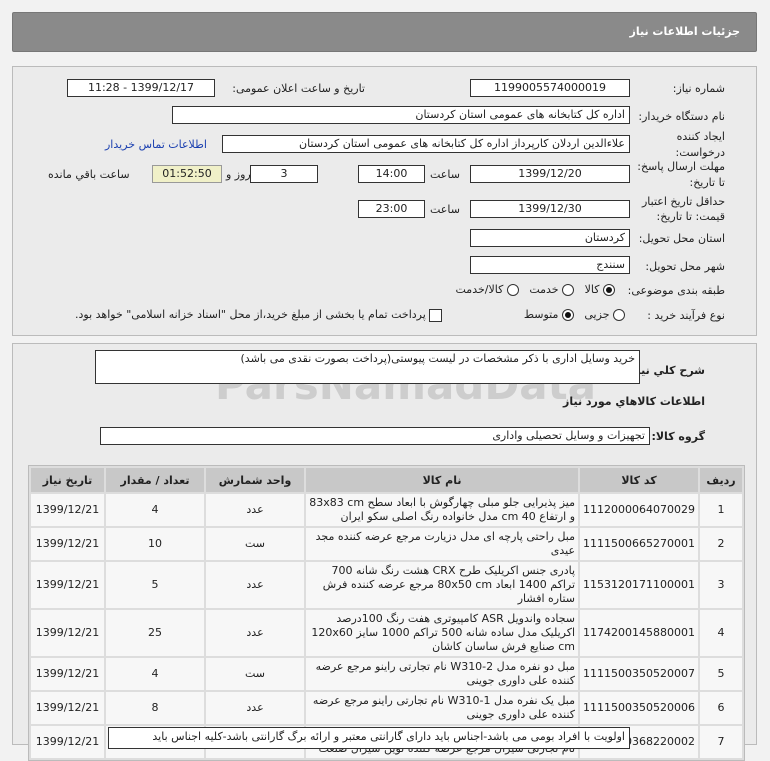 The height and width of the screenshot is (761, 770). Describe the element at coordinates (619, 315) in the screenshot. I see `process-minor-radio` at that location.